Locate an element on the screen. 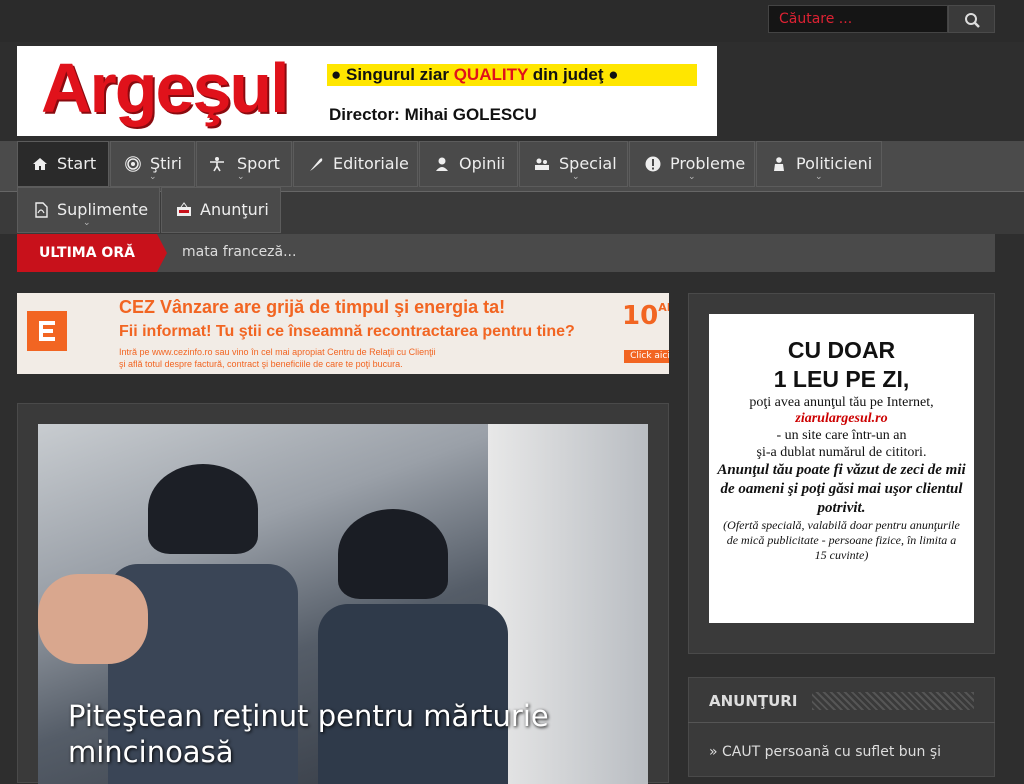 The image size is (1024, 784). tagline-post: din judeţ is located at coordinates (566, 74).